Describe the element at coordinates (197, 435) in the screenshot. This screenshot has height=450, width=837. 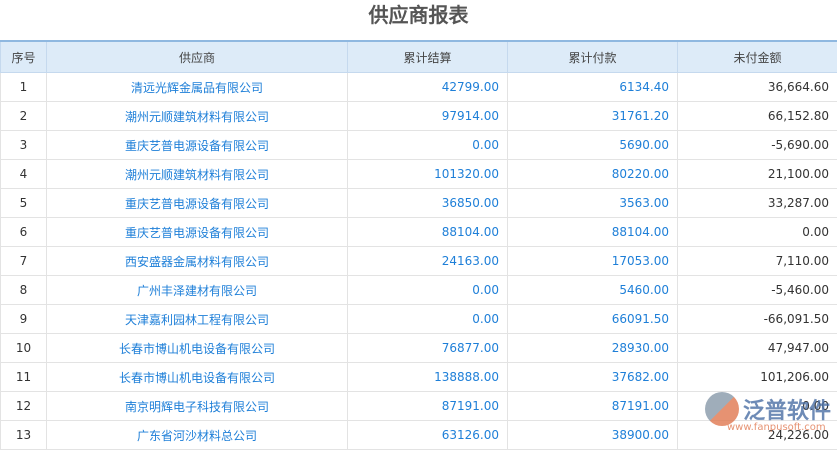
I see `supplier-link: 广东省河沙材料总公司` at that location.